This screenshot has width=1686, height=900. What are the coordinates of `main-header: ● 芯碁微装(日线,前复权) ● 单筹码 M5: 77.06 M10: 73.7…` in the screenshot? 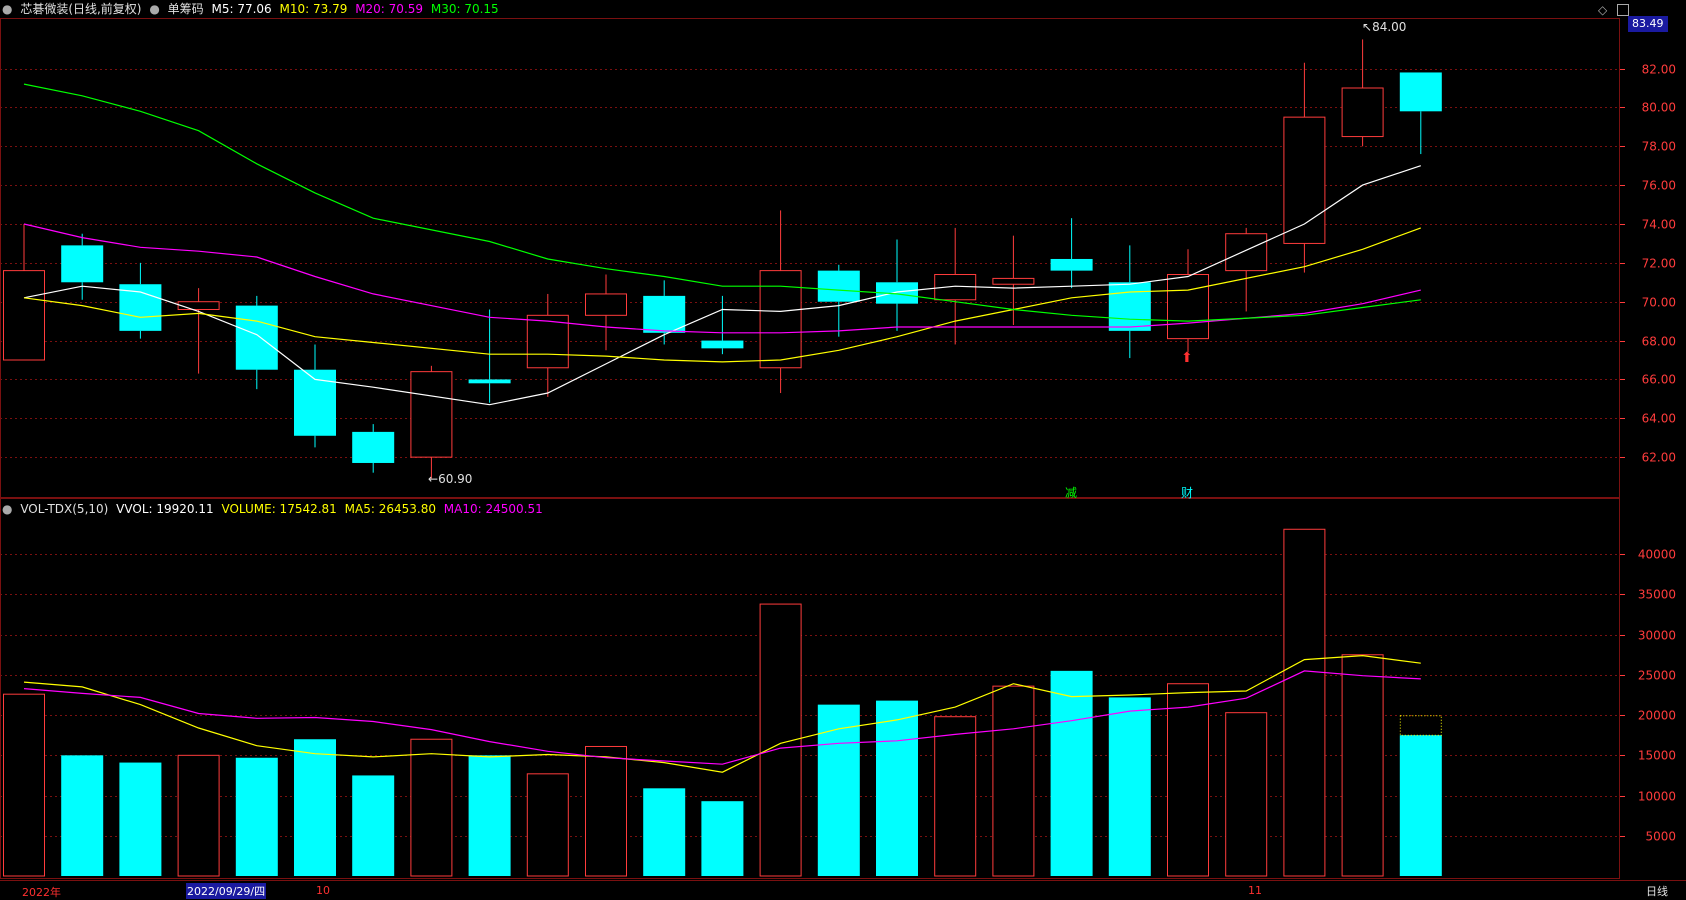 It's located at (252, 9).